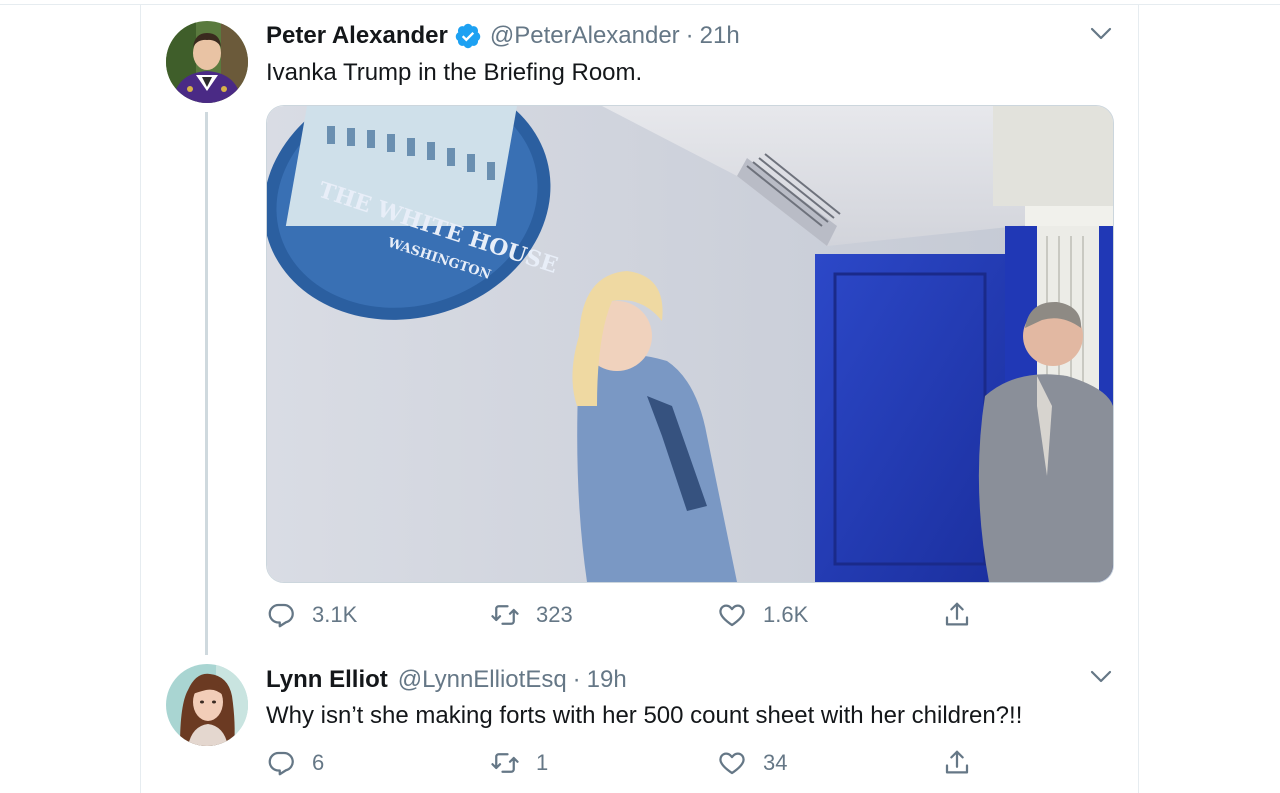 The width and height of the screenshot is (1280, 793). Describe the element at coordinates (607, 680) in the screenshot. I see `timestamp: 19h` at that location.